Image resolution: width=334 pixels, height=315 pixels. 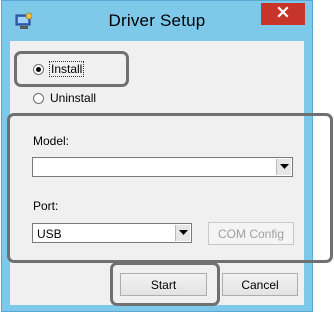 What do you see at coordinates (66, 69) in the screenshot?
I see `install-label: Install` at bounding box center [66, 69].